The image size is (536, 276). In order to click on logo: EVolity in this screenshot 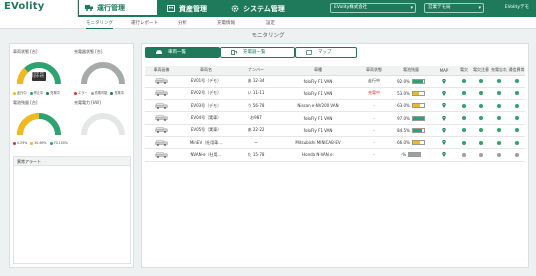, I will do `click(39, 8)`.